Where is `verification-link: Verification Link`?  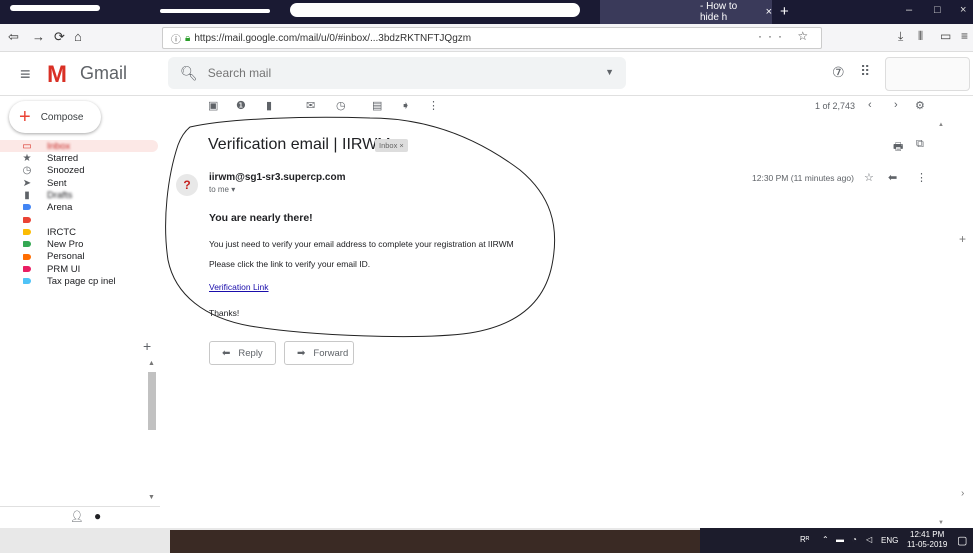
verification-link: Verification Link is located at coordinates (239, 287).